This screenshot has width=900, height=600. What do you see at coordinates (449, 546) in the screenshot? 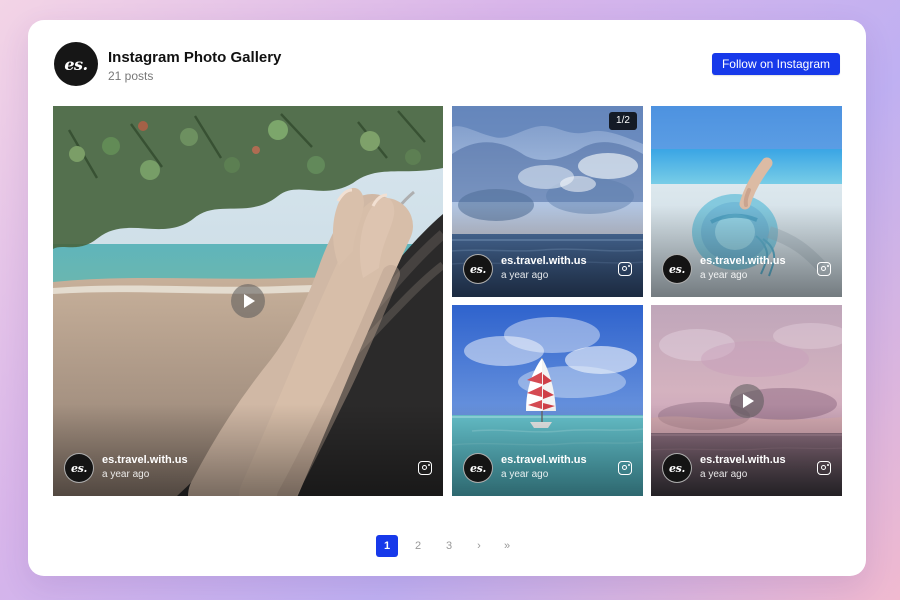
I see `page-3-button: 3` at bounding box center [449, 546].